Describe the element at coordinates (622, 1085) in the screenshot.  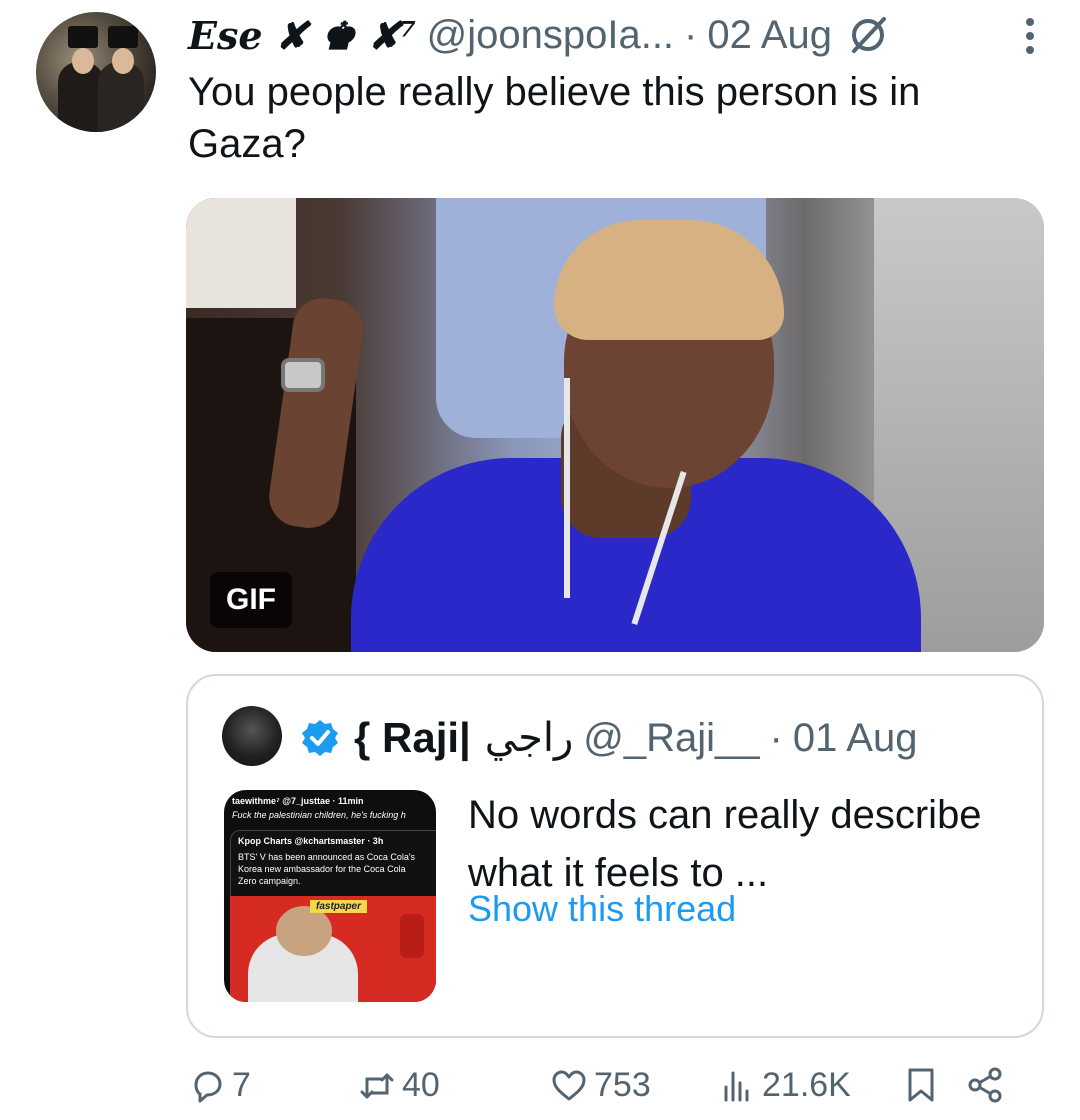
I see `like-count: 753` at that location.